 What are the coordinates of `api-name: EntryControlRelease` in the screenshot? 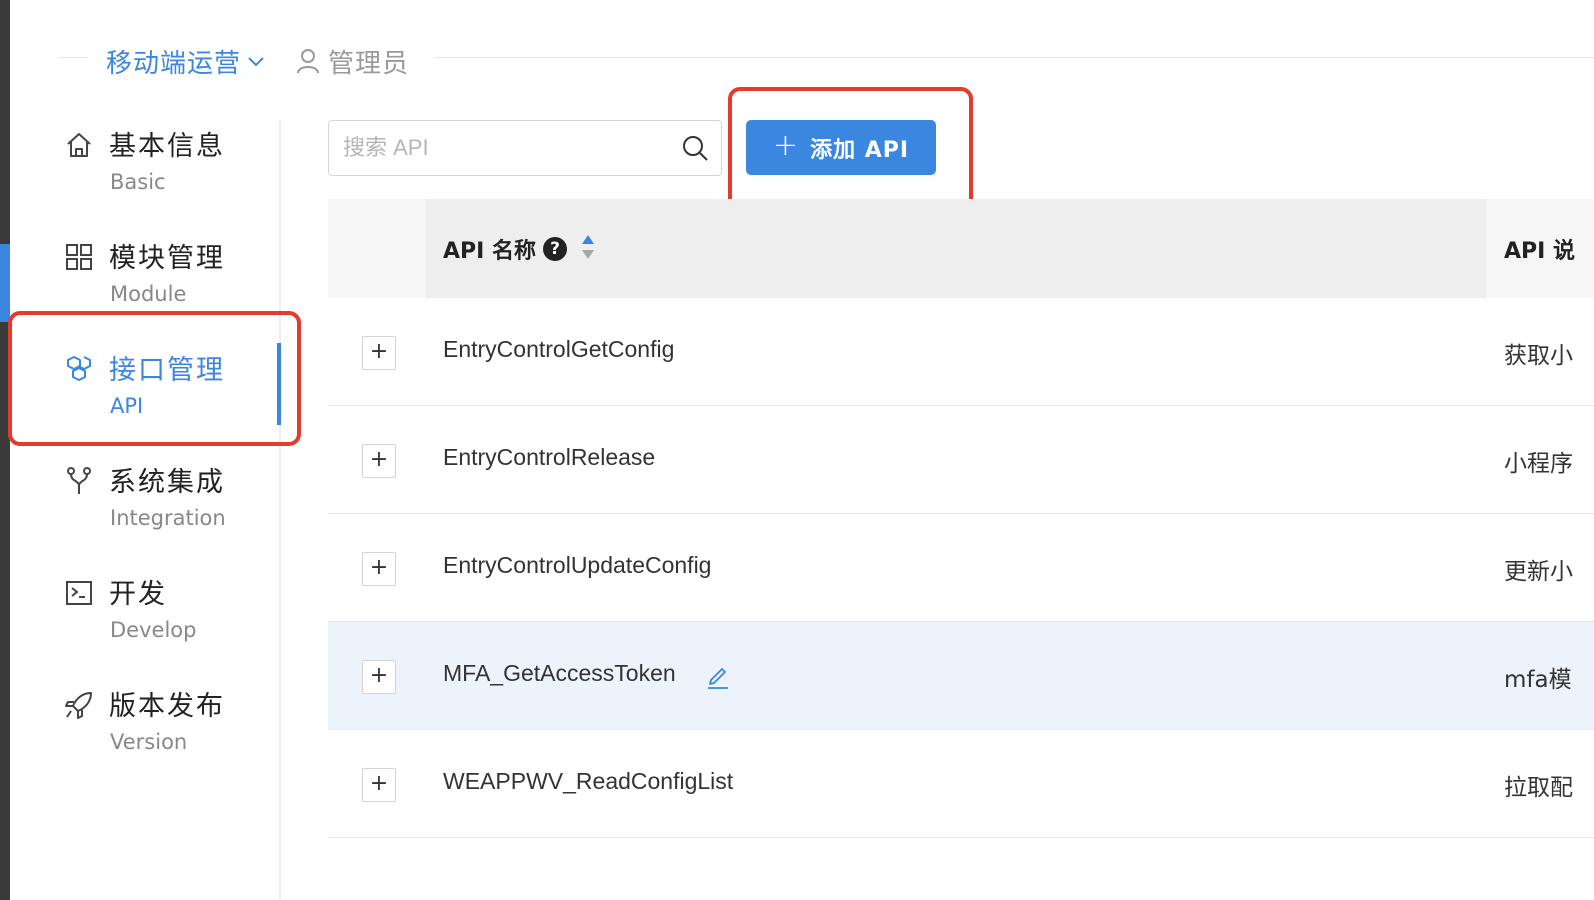 It's located at (549, 457).